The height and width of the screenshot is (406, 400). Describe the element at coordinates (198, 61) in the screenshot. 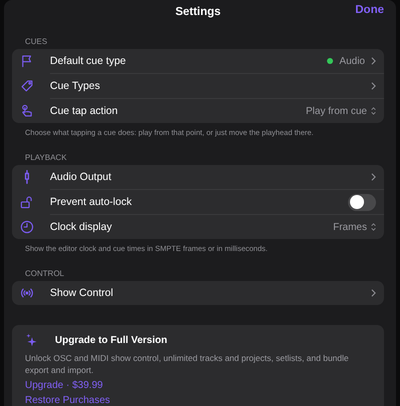

I see `settings-row: Default cue type Audio` at that location.